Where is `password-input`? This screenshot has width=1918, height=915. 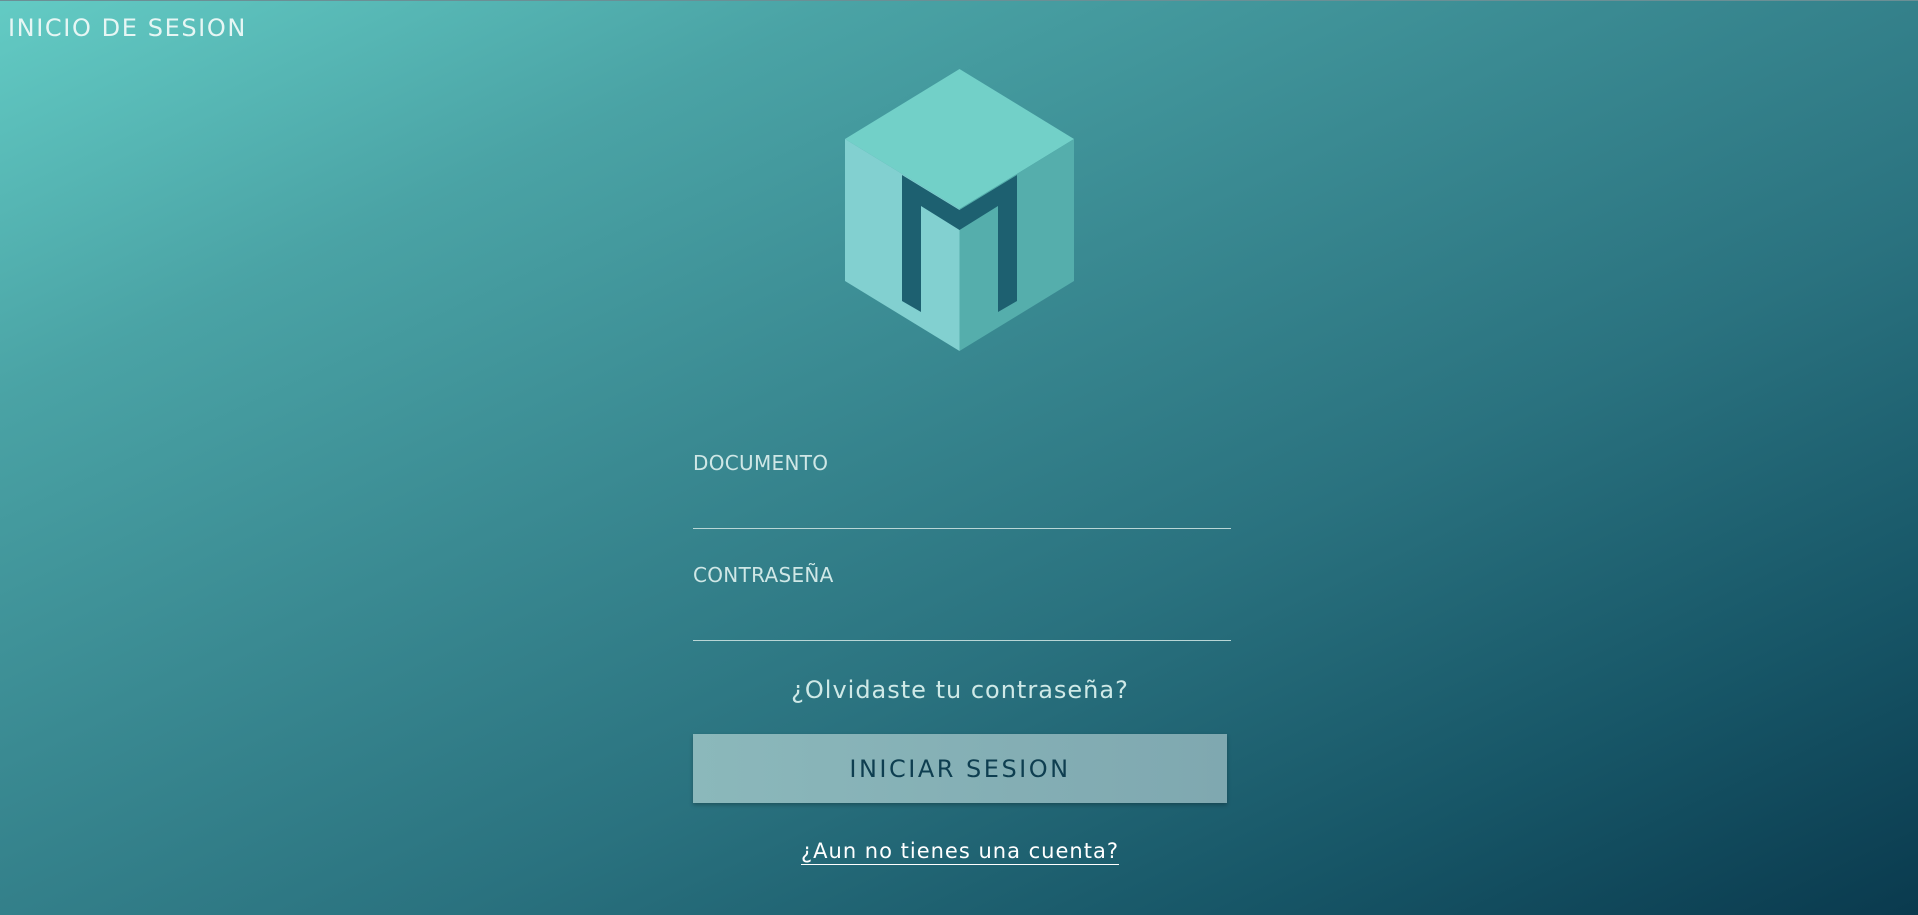 password-input is located at coordinates (962, 621).